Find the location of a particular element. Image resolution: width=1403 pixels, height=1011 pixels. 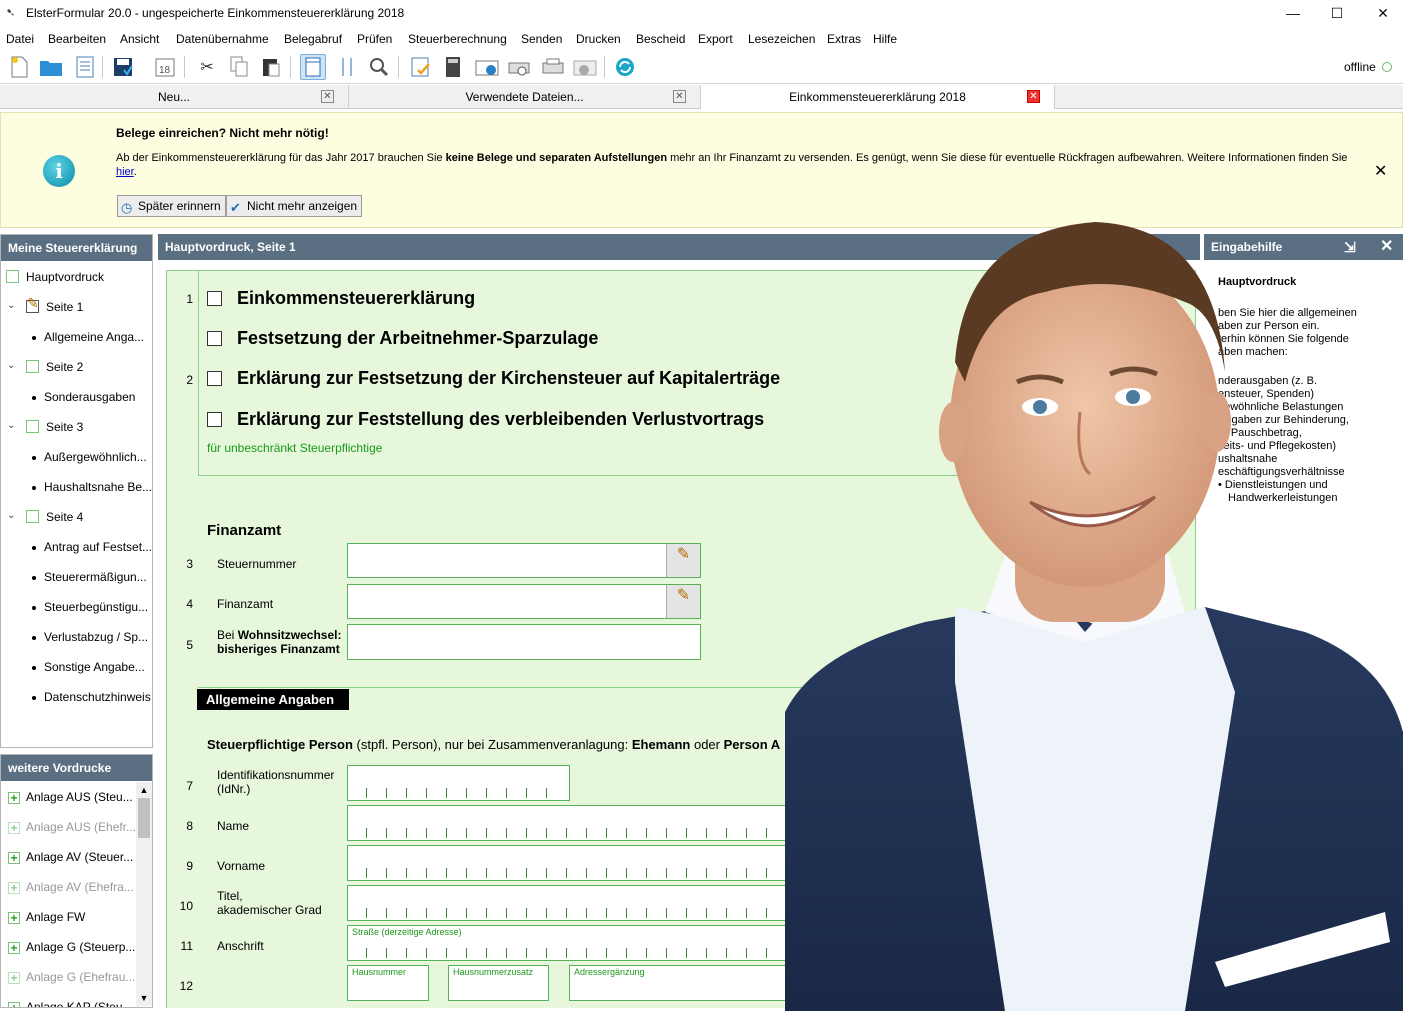

bisheriges-finanzamt-input is located at coordinates (524, 642).